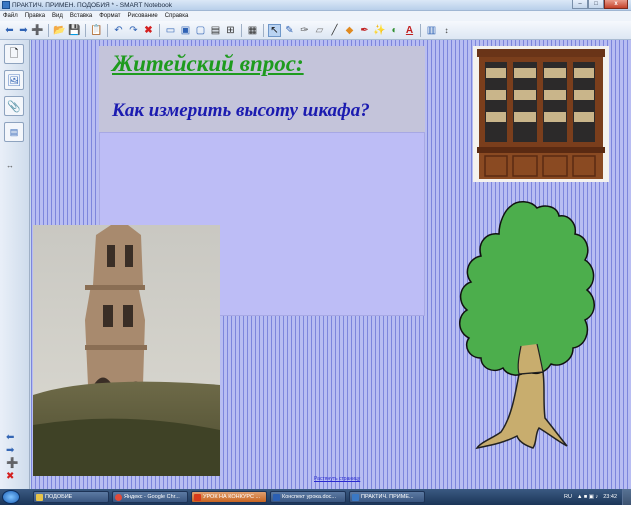 This screenshot has height=505, width=631. I want to click on bell-tower-photo, so click(126, 350).